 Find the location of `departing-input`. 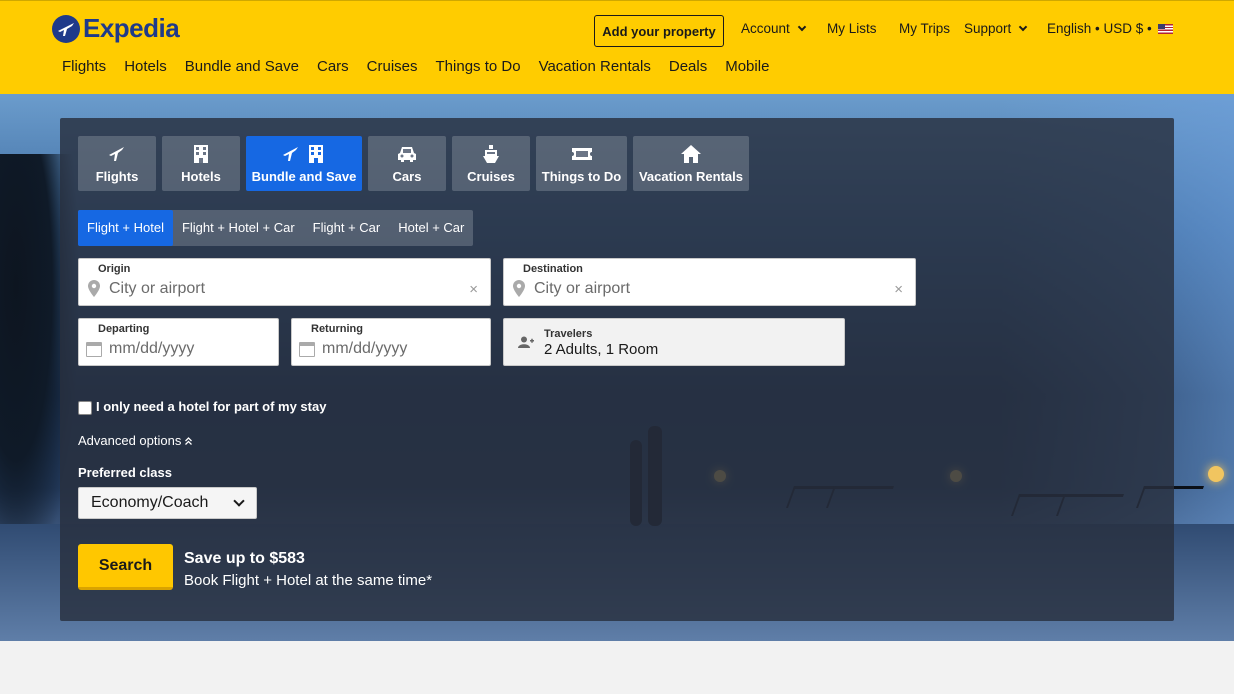

departing-input is located at coordinates (189, 349).